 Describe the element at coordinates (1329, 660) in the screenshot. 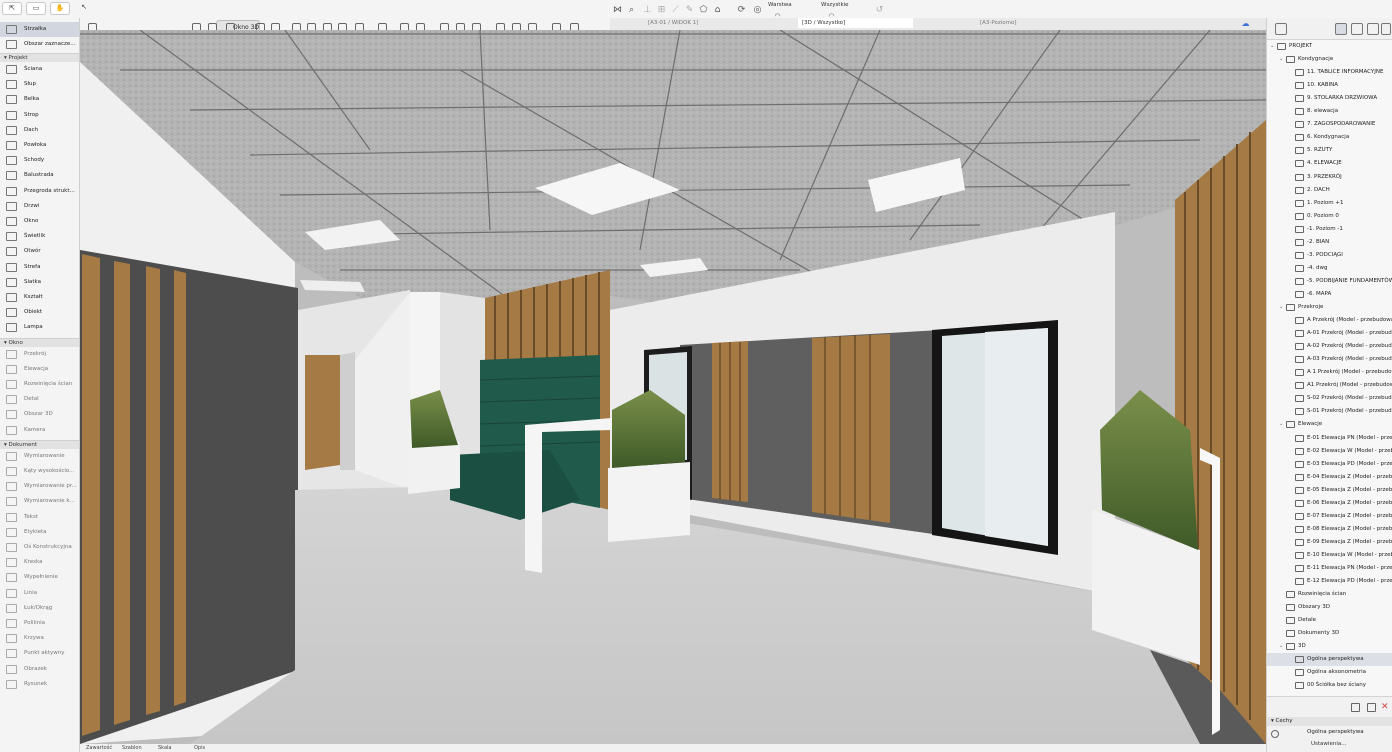

I see `tree-node: Ogólna perspektywa` at that location.